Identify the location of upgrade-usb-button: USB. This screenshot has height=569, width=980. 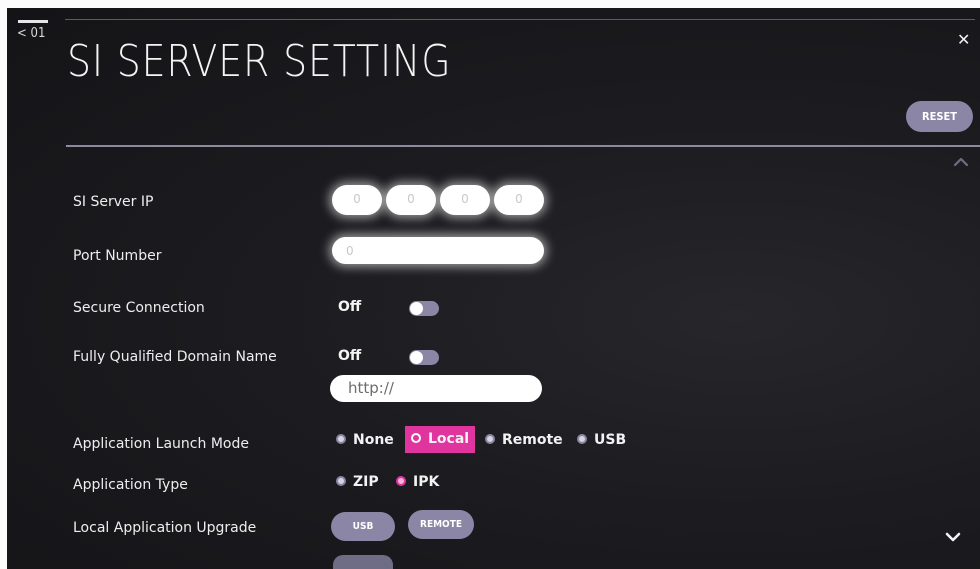
(363, 526).